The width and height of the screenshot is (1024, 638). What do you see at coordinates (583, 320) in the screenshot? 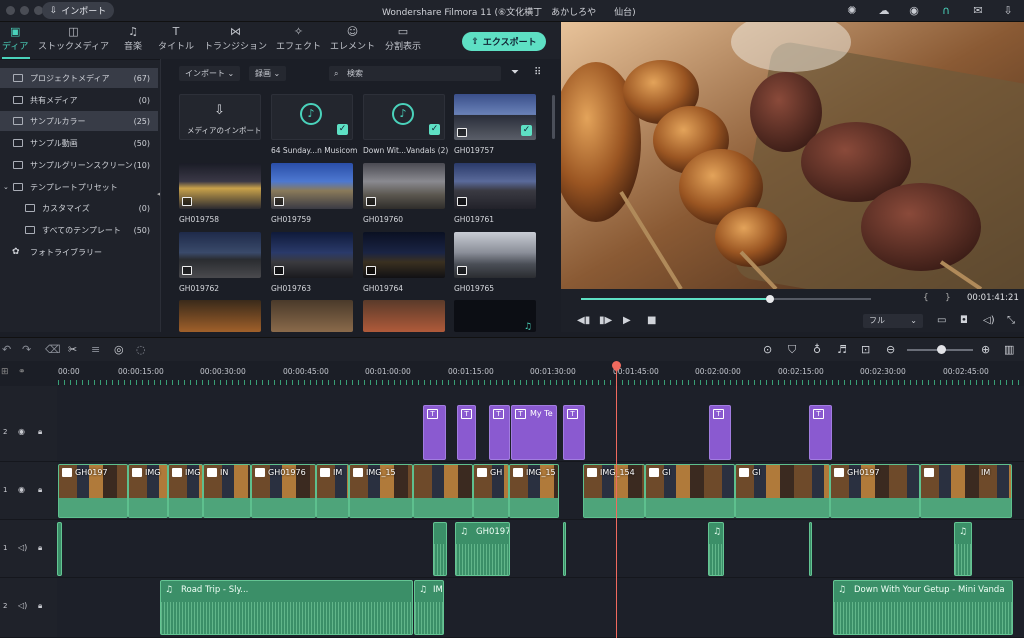
I see `step-back-icon: ◀▮` at bounding box center [583, 320].